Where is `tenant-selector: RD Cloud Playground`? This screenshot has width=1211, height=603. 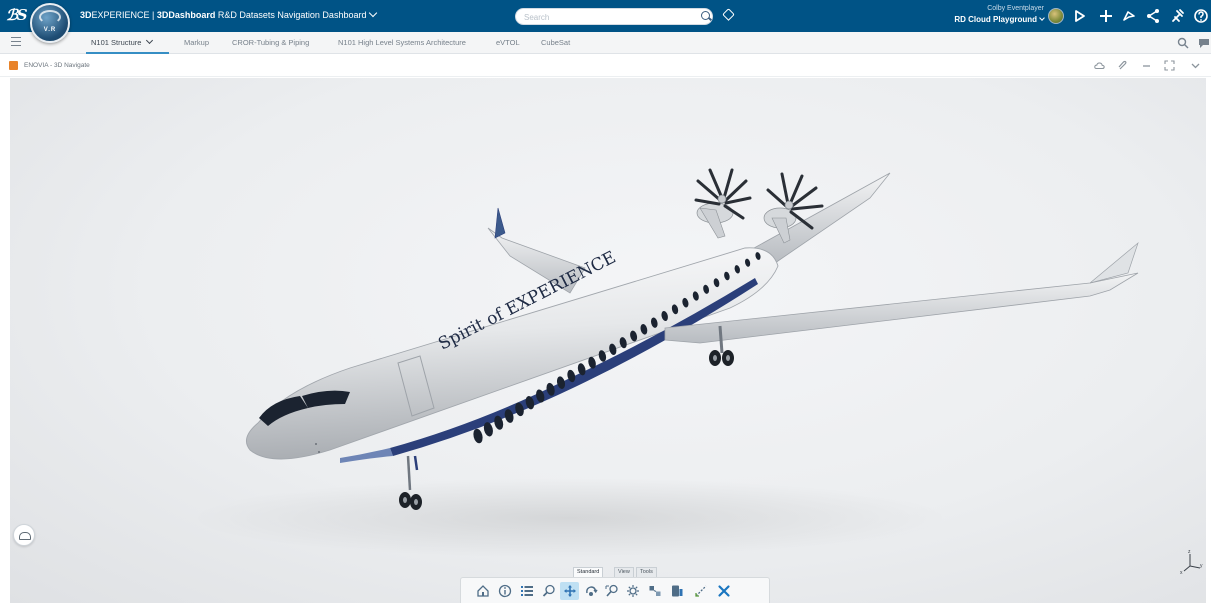 tenant-selector: RD Cloud Playground is located at coordinates (999, 19).